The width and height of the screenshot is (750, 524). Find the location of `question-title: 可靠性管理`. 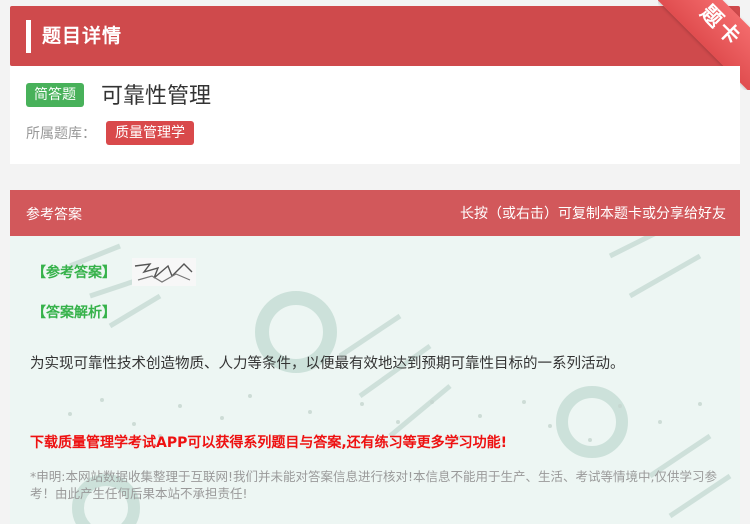

question-title: 可靠性管理 is located at coordinates (156, 96).